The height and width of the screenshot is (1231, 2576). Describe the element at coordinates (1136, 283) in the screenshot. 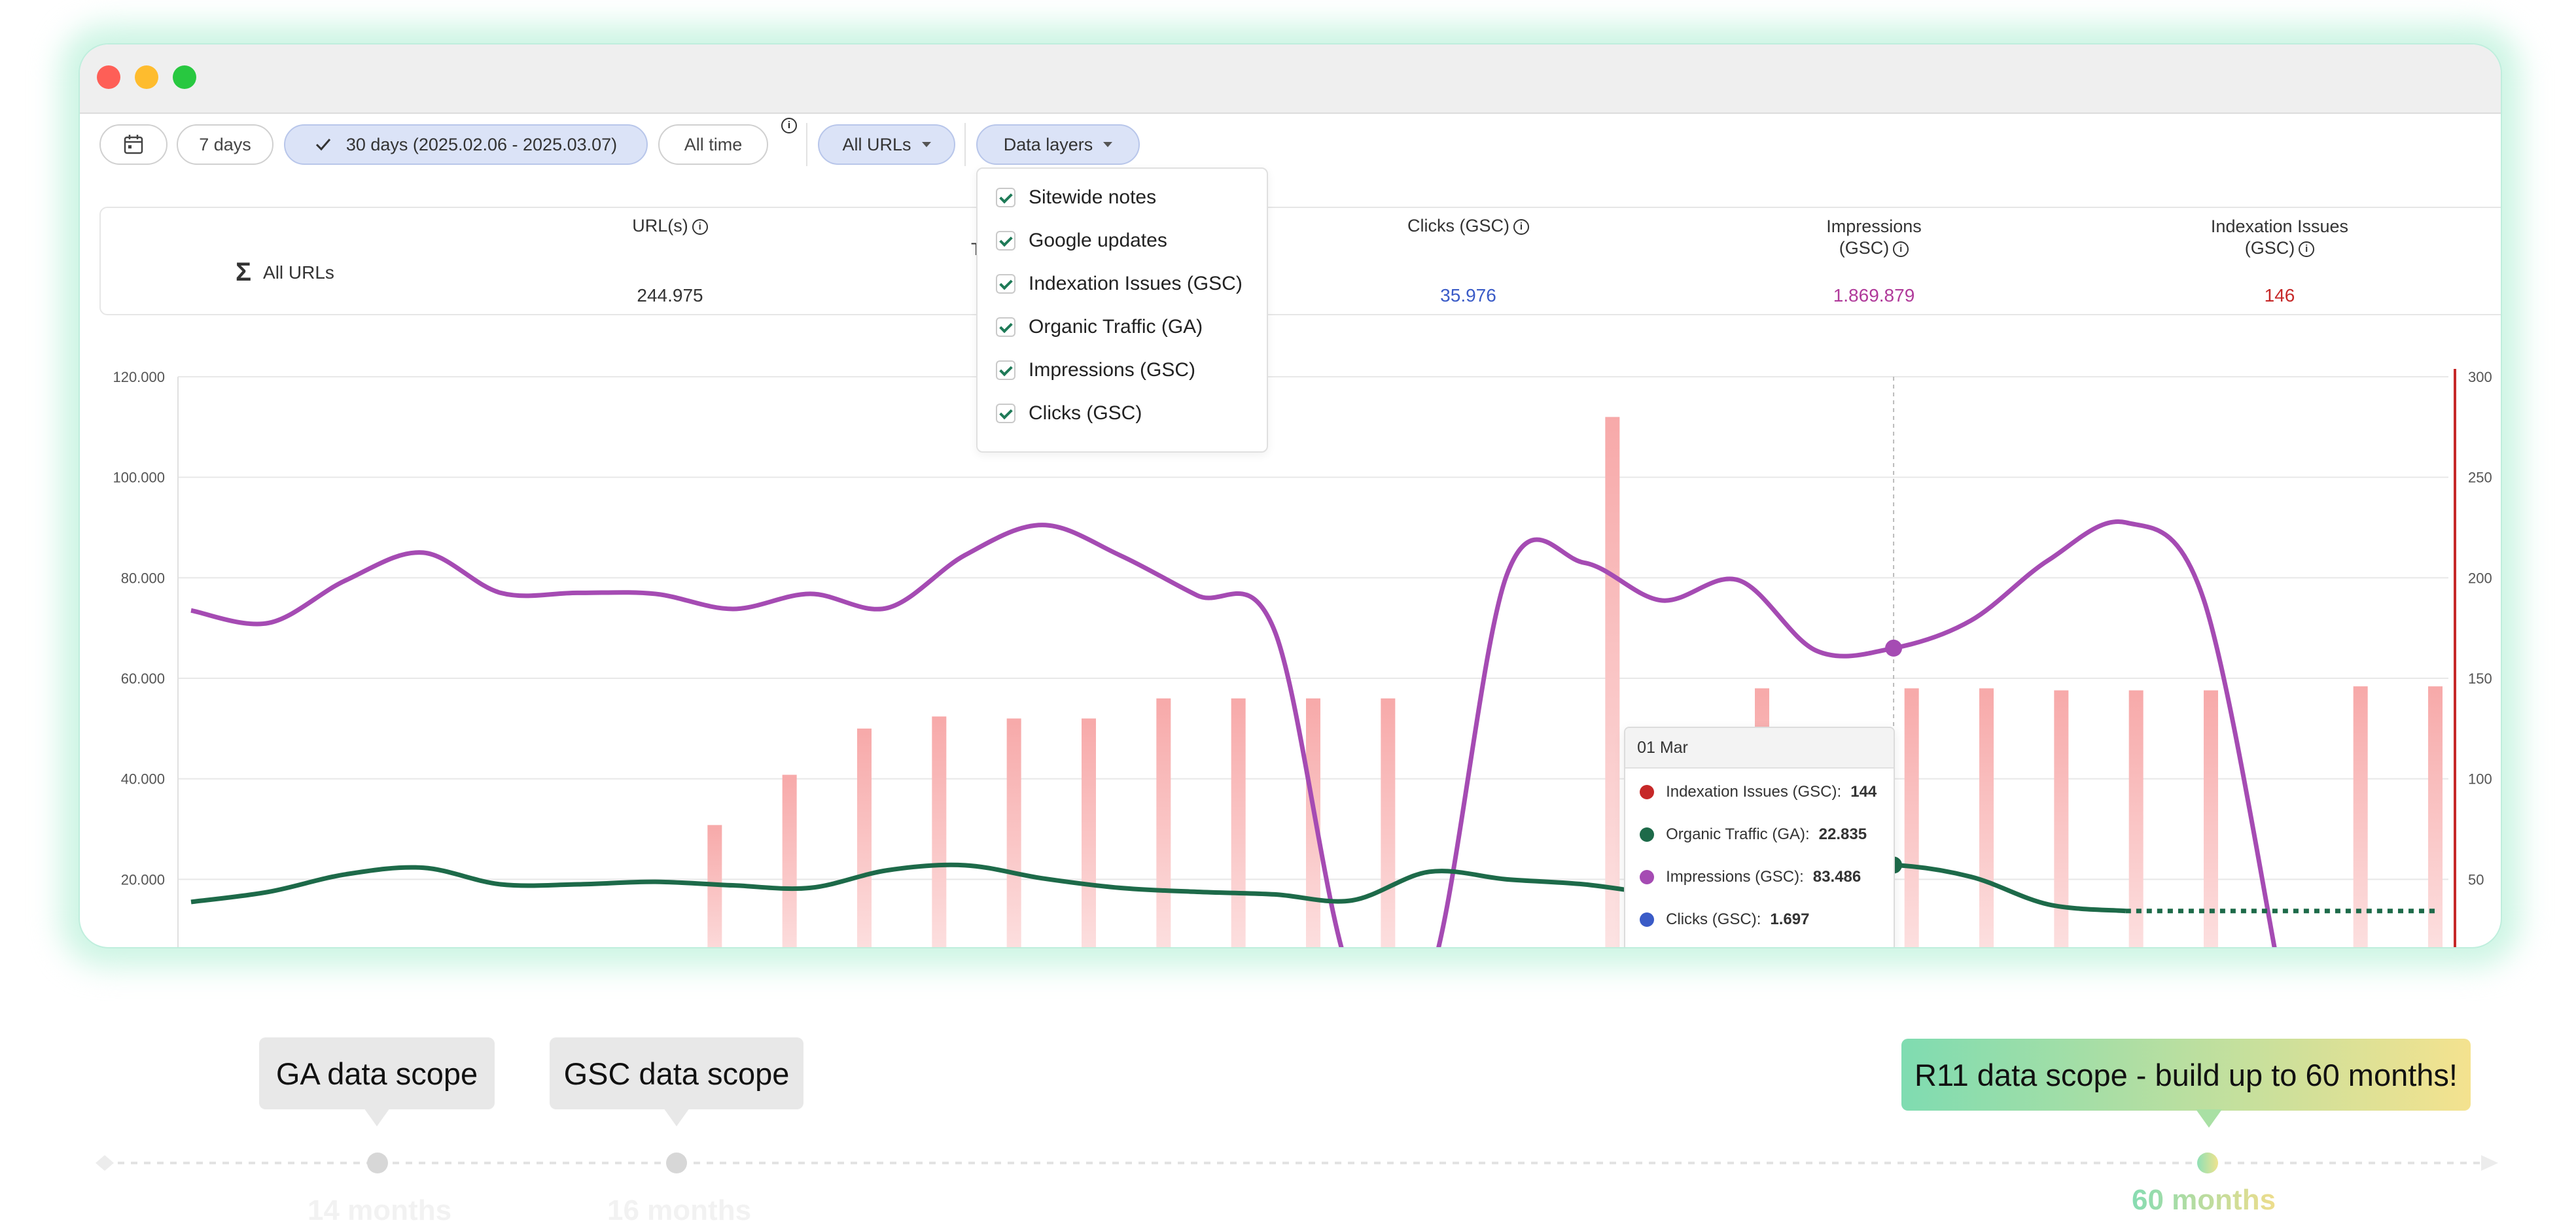

I see `menu-item-label: Indexation Issues (GSC)` at that location.